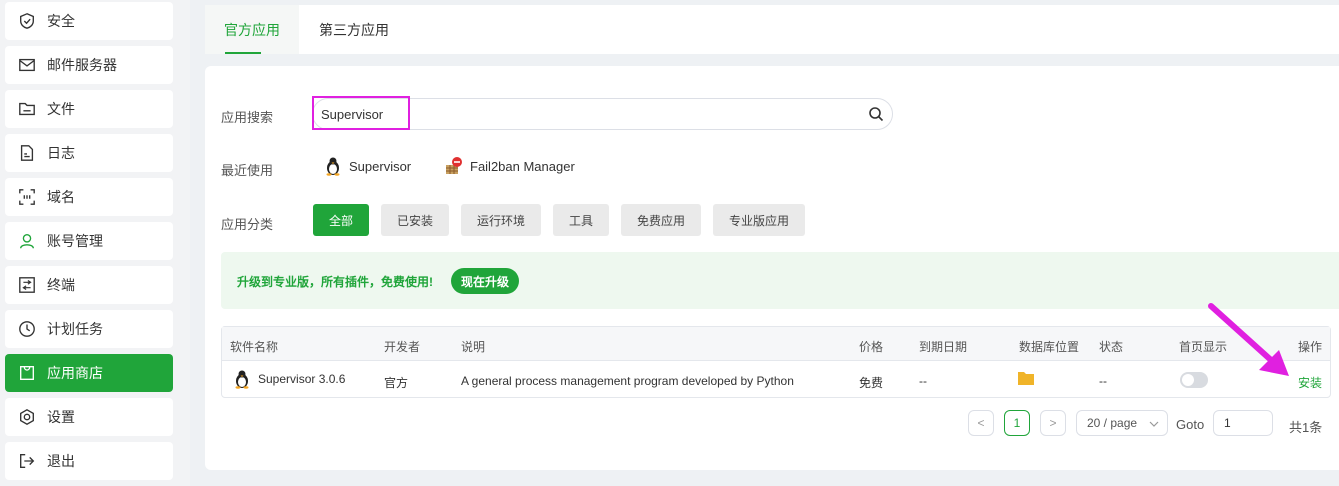 The height and width of the screenshot is (486, 1339). I want to click on sidebar-item-files: 文件, so click(89, 109).